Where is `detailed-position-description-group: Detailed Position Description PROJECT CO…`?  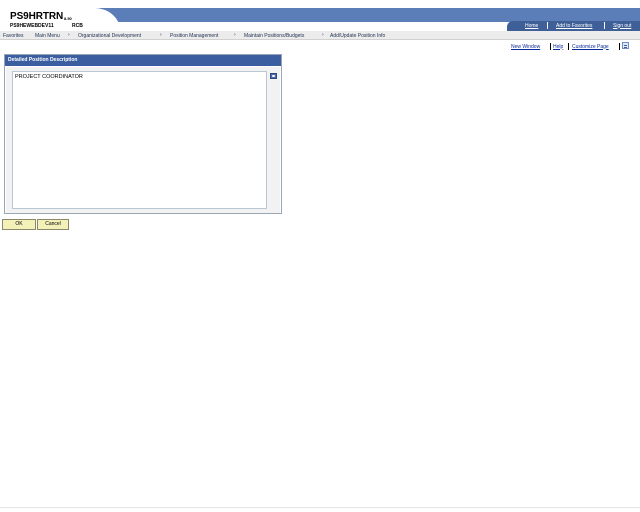 detailed-position-description-group: Detailed Position Description PROJECT CO… is located at coordinates (143, 134).